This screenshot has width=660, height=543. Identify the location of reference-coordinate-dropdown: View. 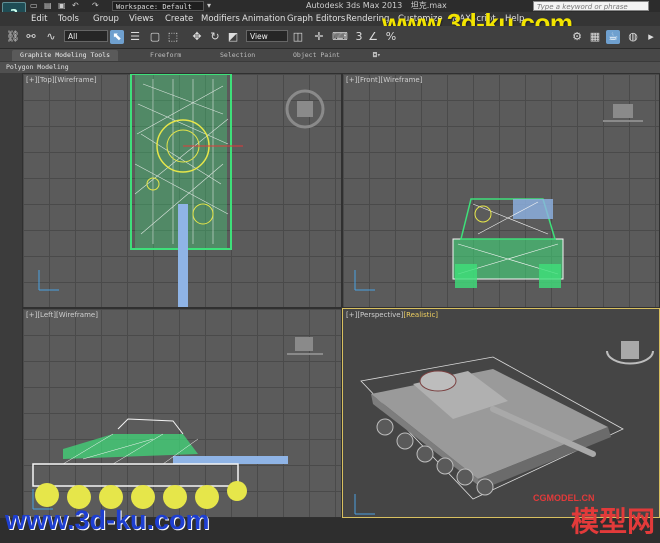
(267, 36).